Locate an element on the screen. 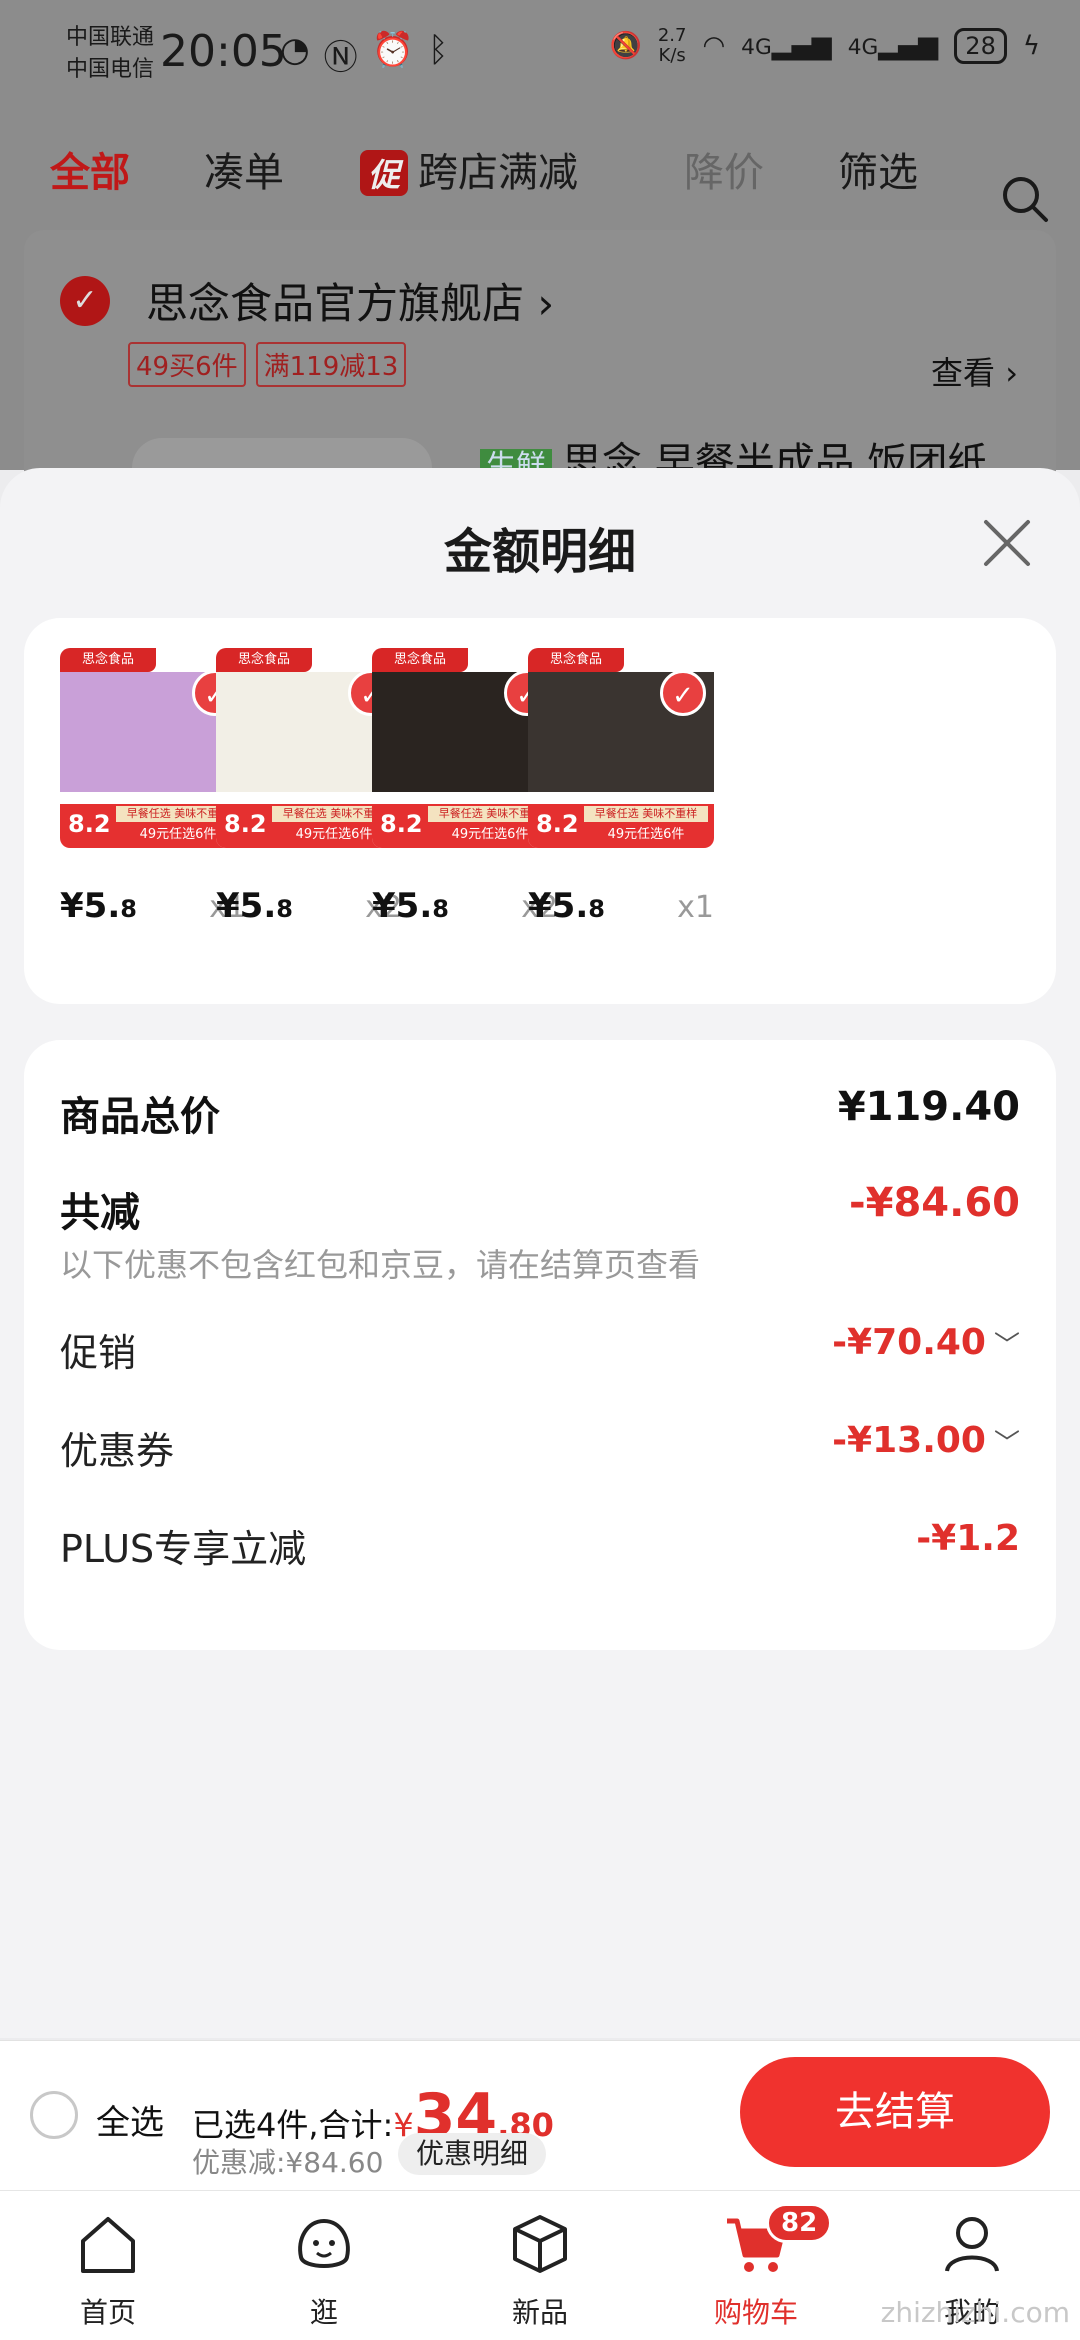 The width and height of the screenshot is (1080, 2340). discount-amount: 优惠减:¥84.60 is located at coordinates (288, 2162).